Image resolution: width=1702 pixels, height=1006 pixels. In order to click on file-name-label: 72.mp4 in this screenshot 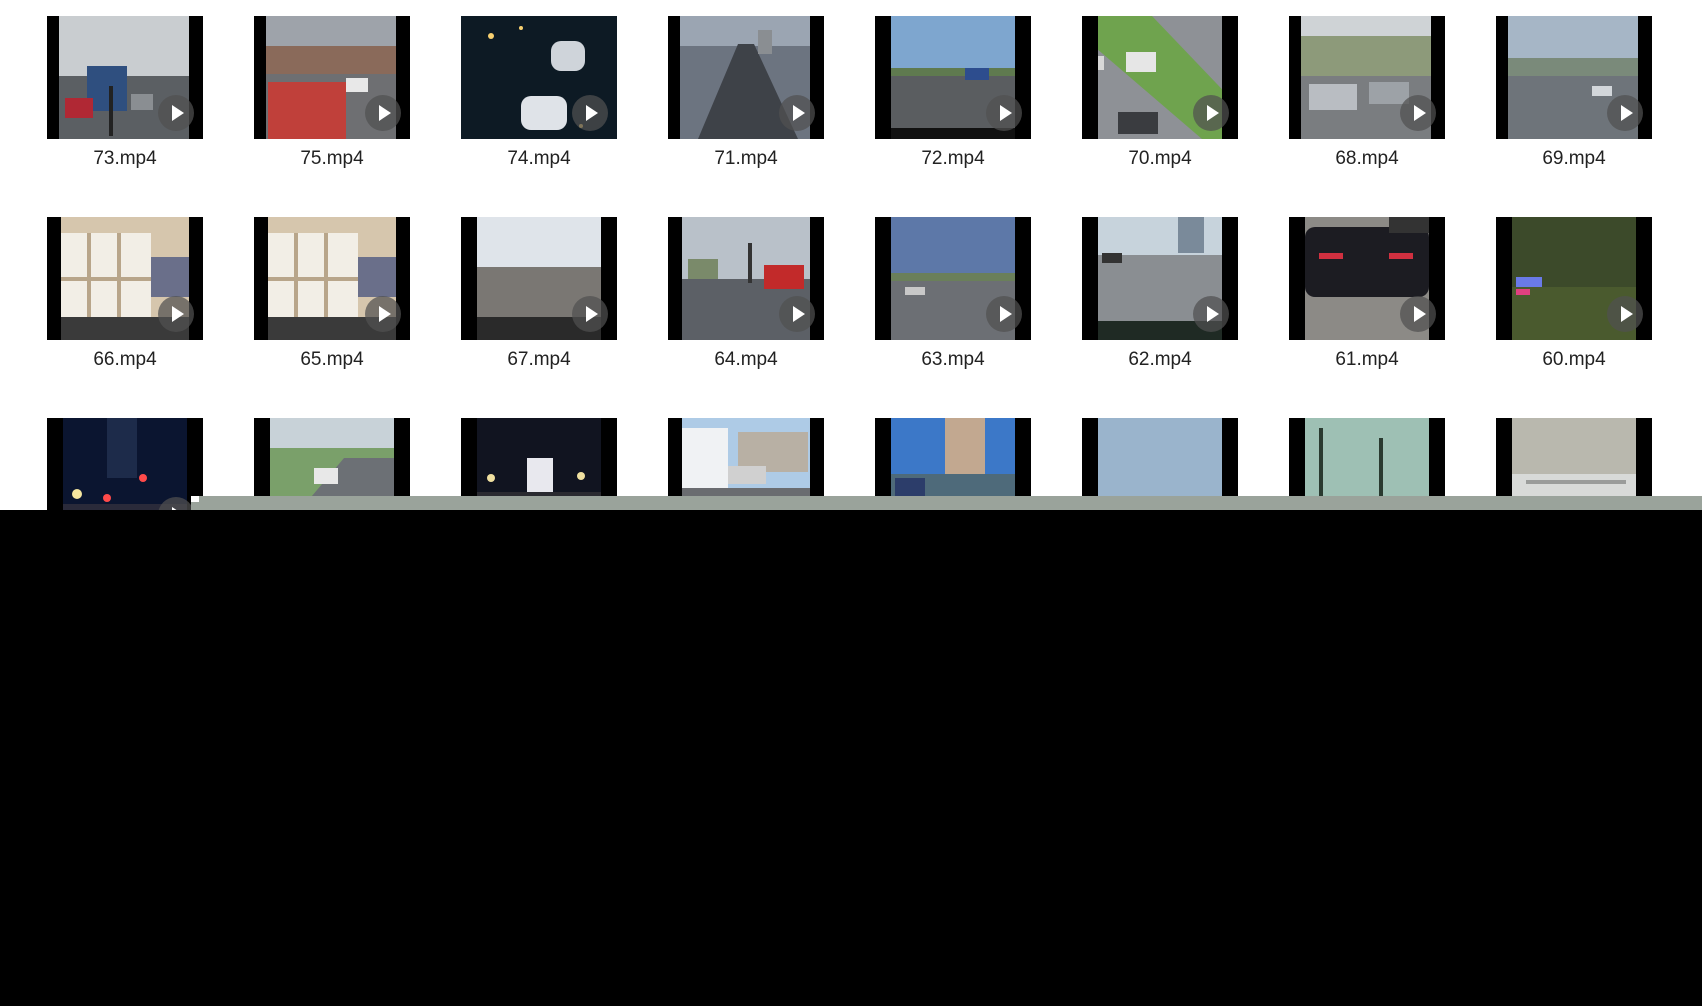, I will do `click(953, 158)`.